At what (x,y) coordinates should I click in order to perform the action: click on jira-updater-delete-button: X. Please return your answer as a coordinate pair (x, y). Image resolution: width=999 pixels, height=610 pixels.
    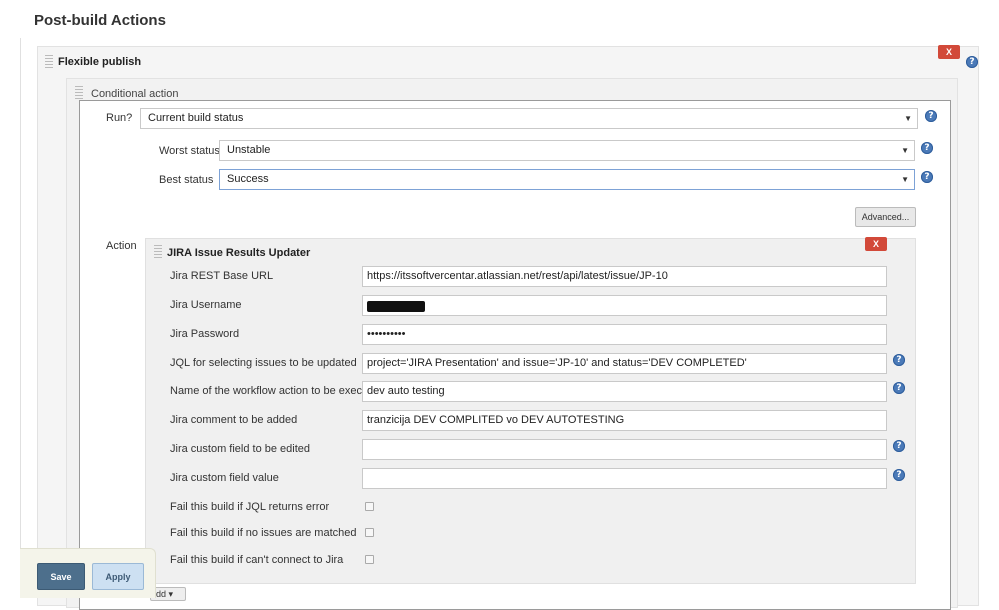
    Looking at the image, I should click on (876, 244).